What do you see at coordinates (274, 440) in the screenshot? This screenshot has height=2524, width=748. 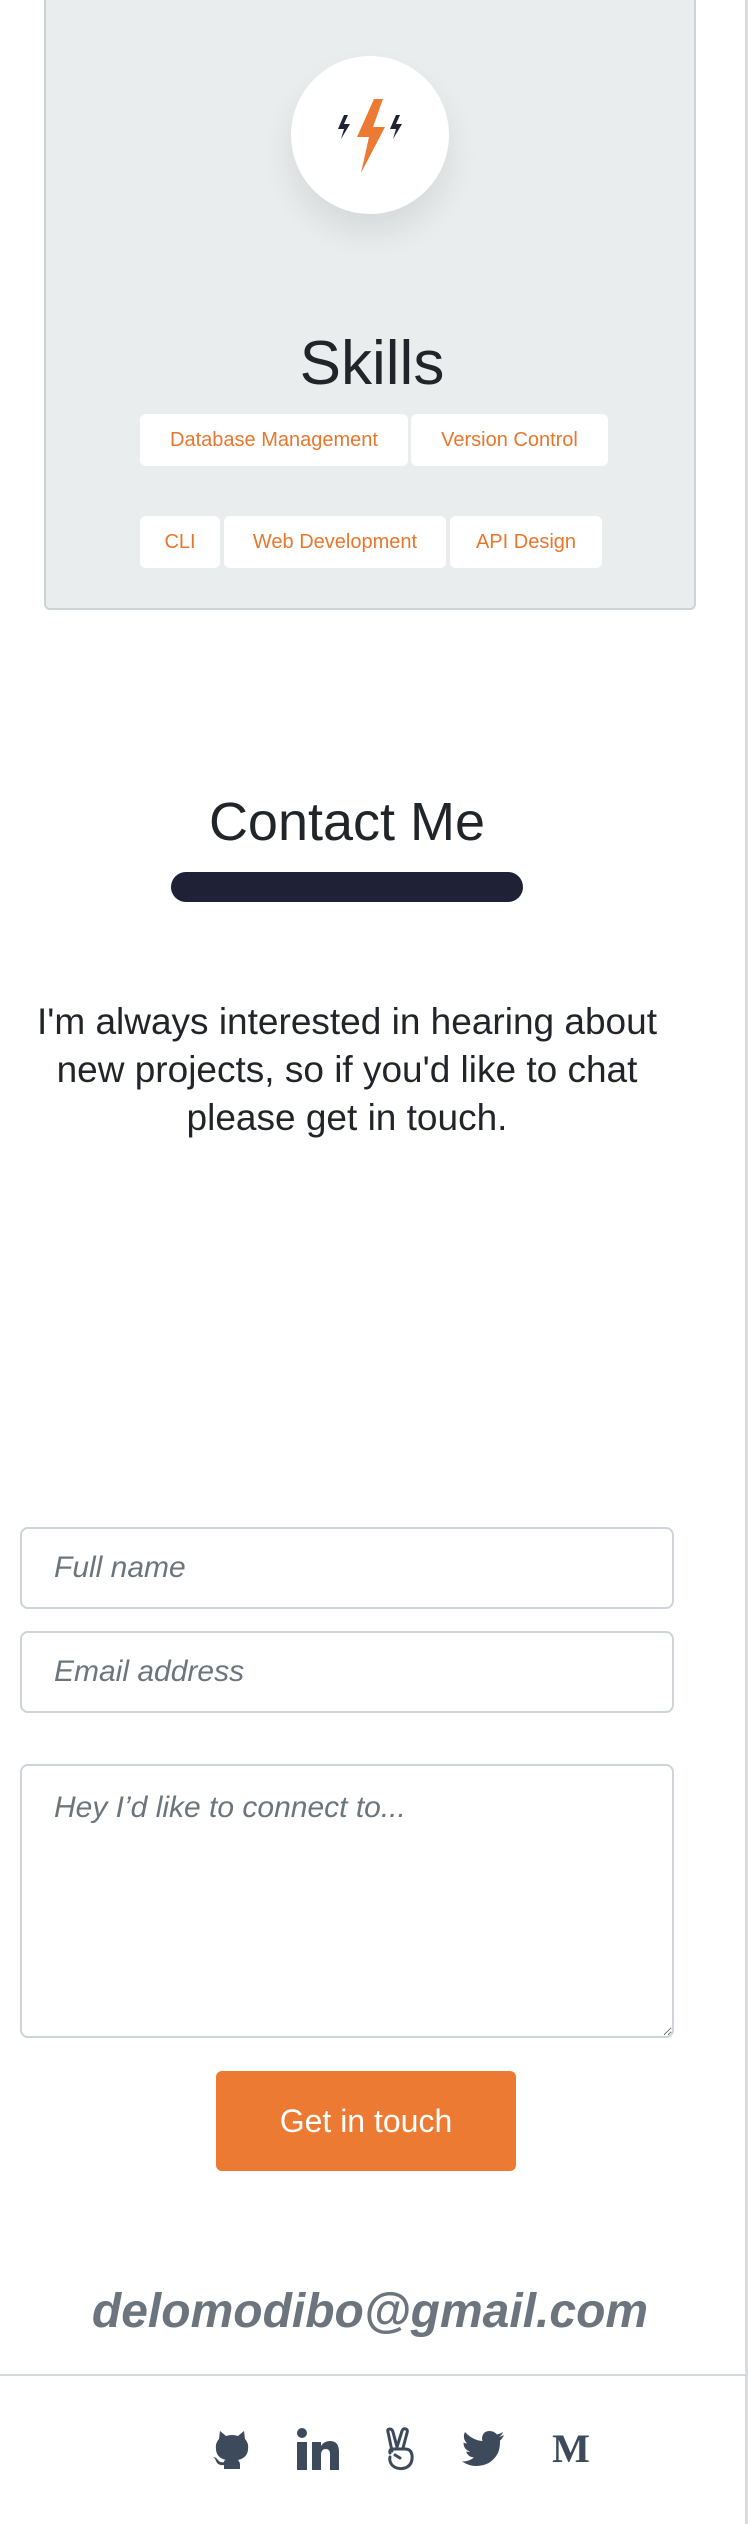 I see `skill-chip: Database Management` at bounding box center [274, 440].